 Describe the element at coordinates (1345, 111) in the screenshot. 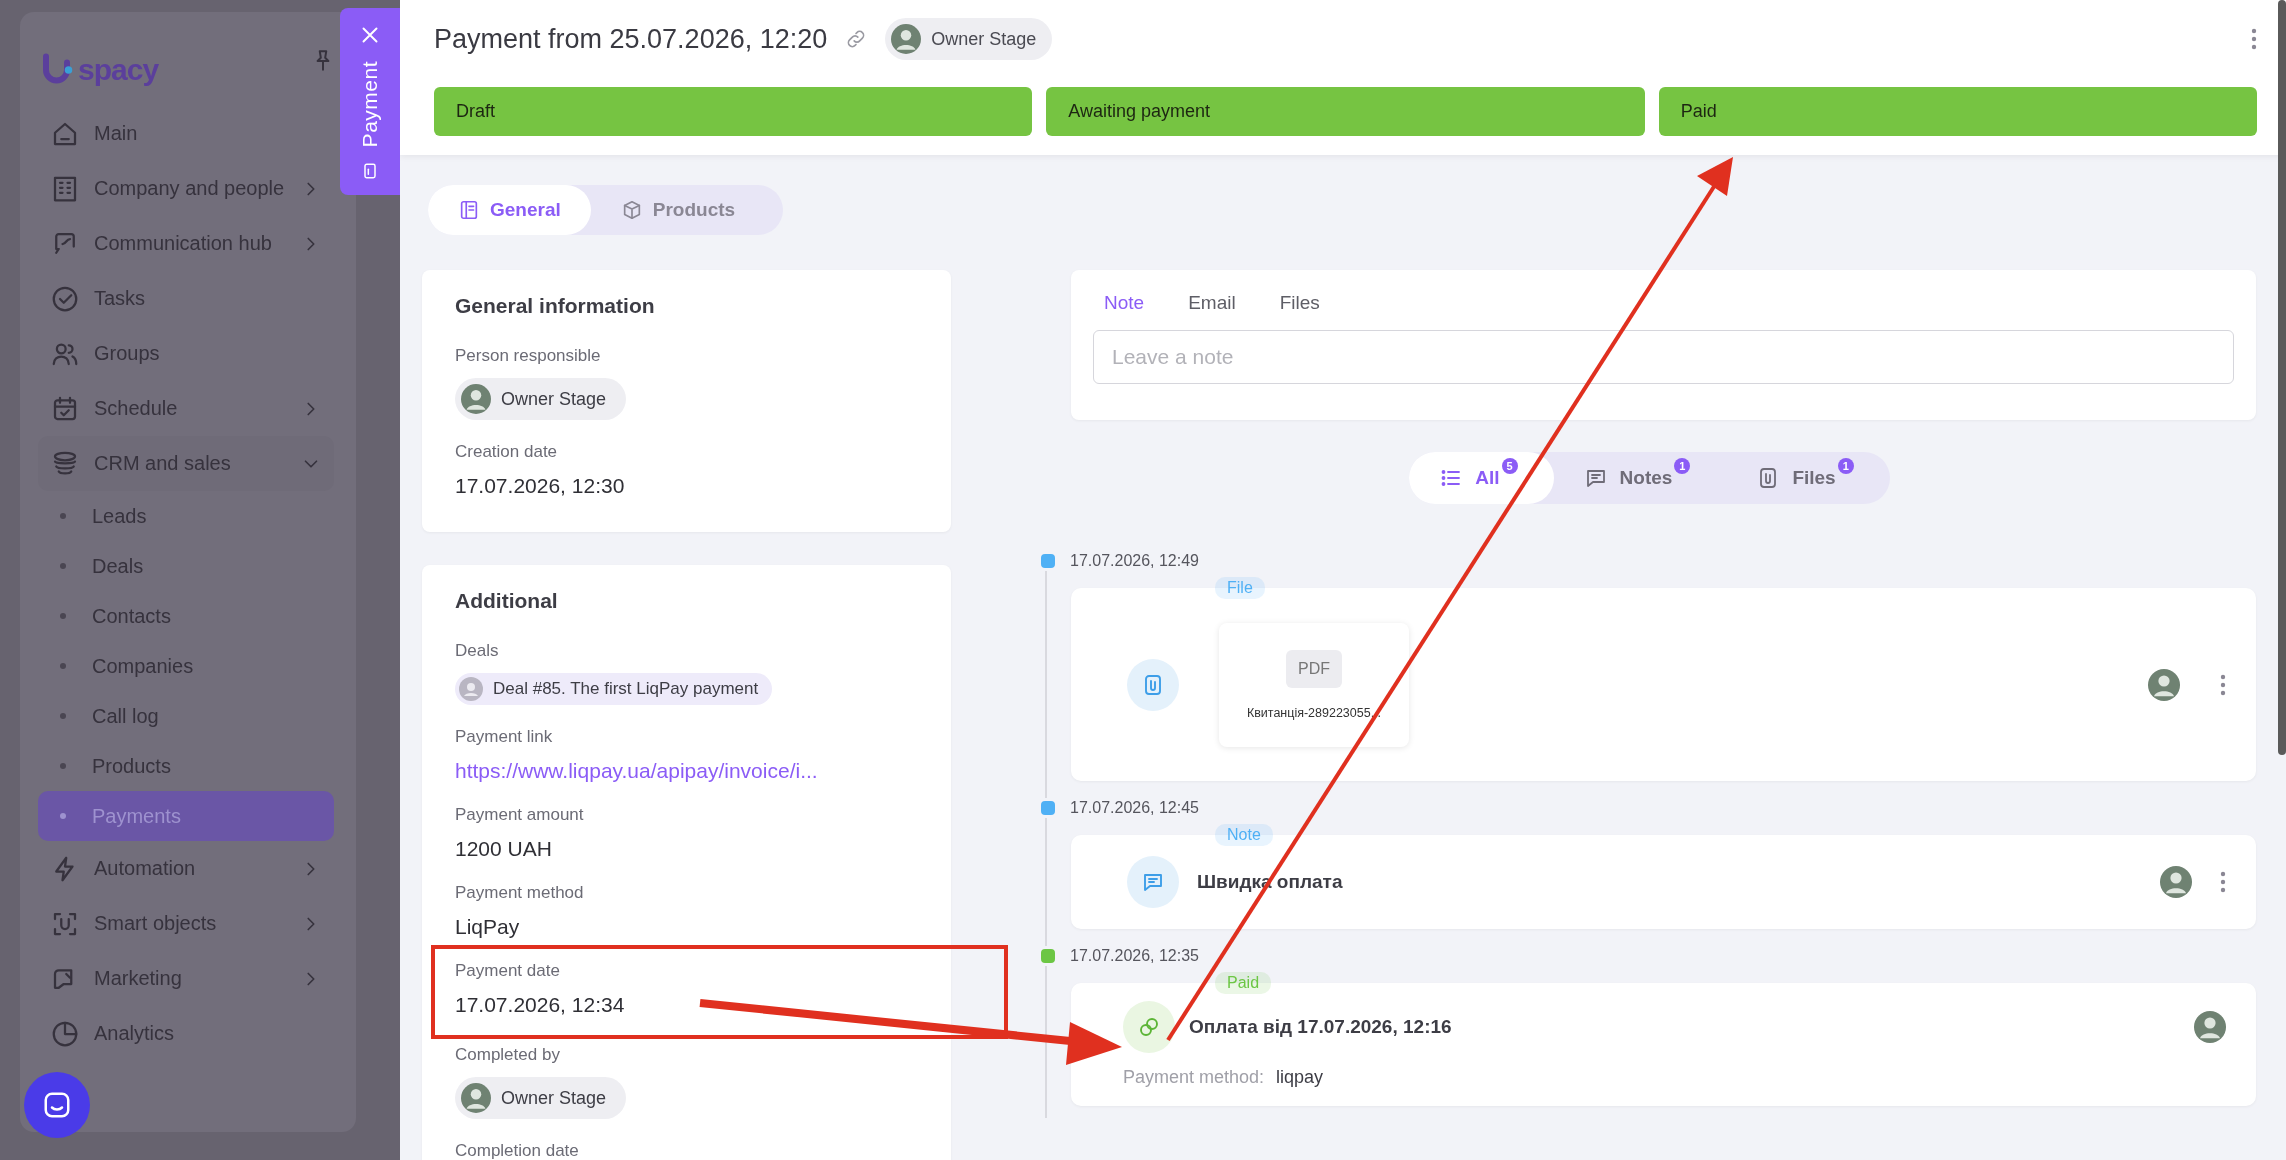

I see `stage-step: Awaiting payment` at that location.